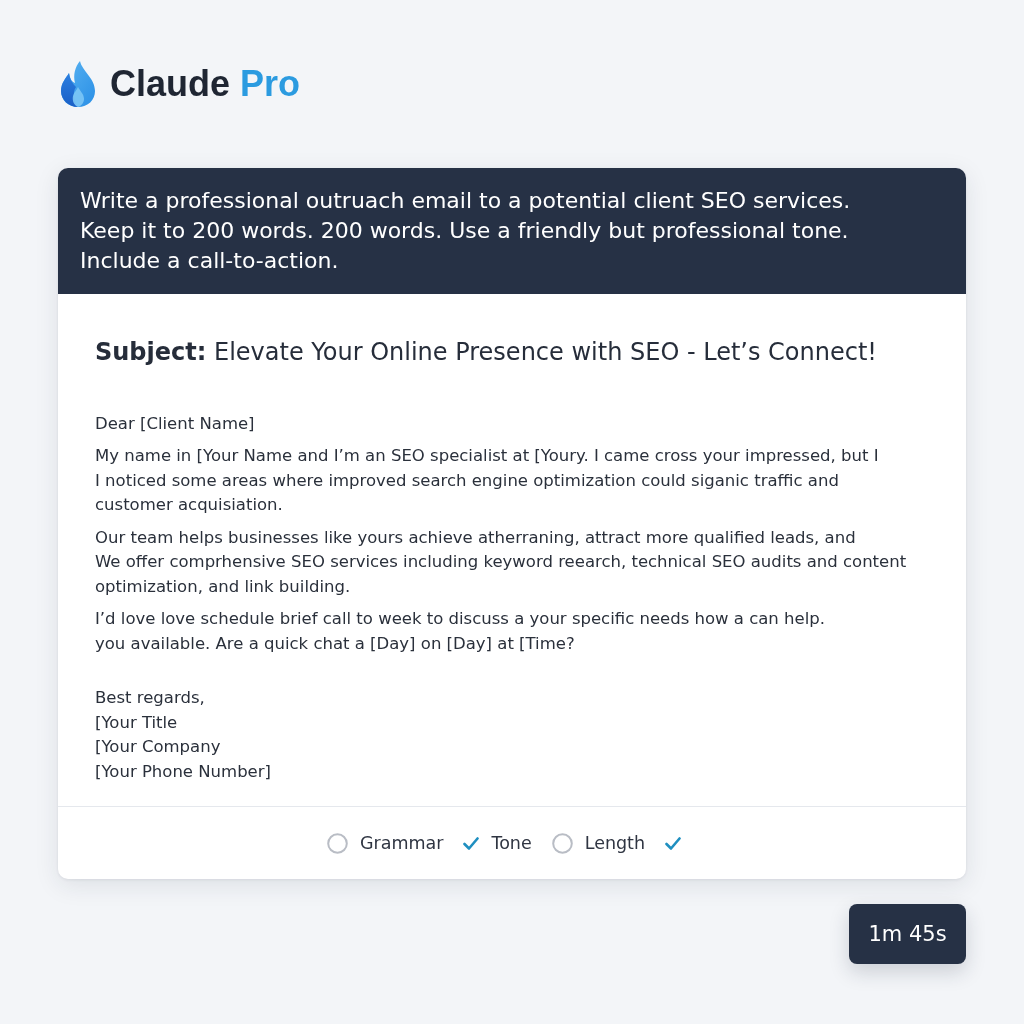 This screenshot has height=1024, width=1024. I want to click on email-paragraph: I’d love love schedule brief call to week to discuss a your specific needs how a can help. you available. Are a quick chat a [Day] on [Day] at [Time?, so click(460, 631).